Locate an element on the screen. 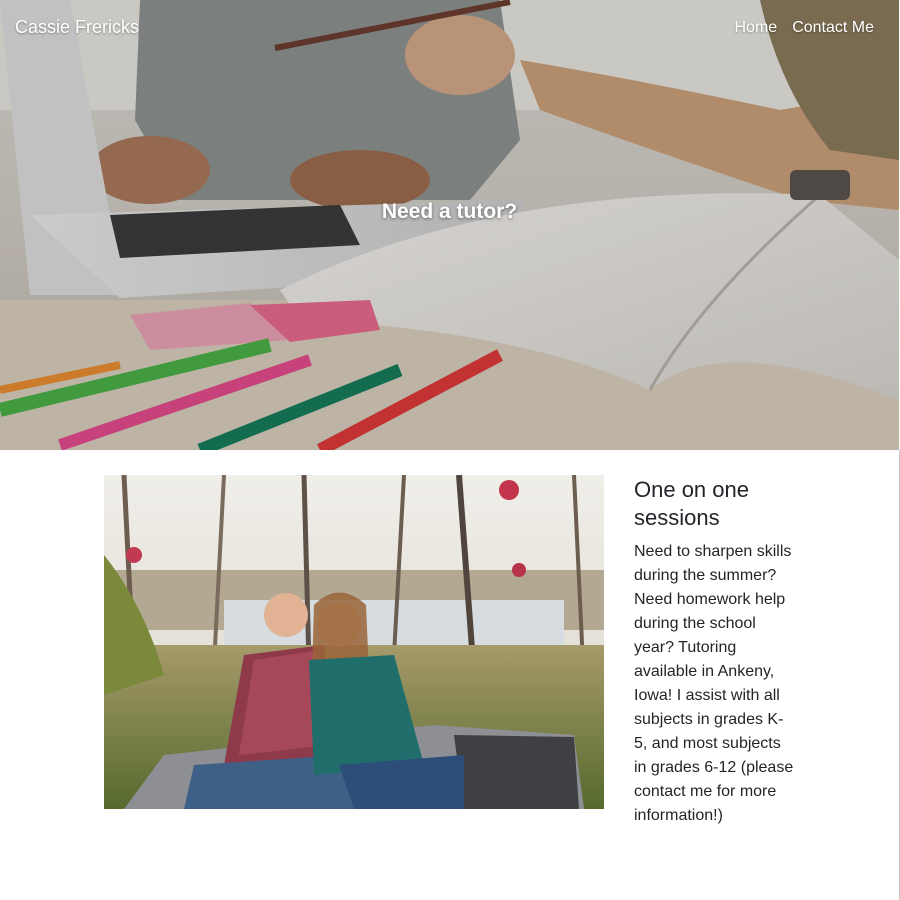 This screenshot has height=900, width=900. site-title-link: Cassie Frericks is located at coordinates (77, 27).